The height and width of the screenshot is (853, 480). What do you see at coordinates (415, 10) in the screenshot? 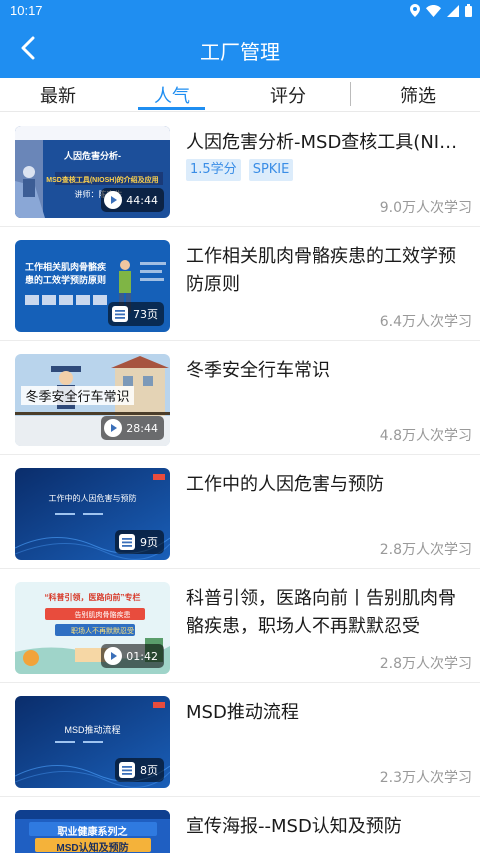
I see `location-icon` at bounding box center [415, 10].